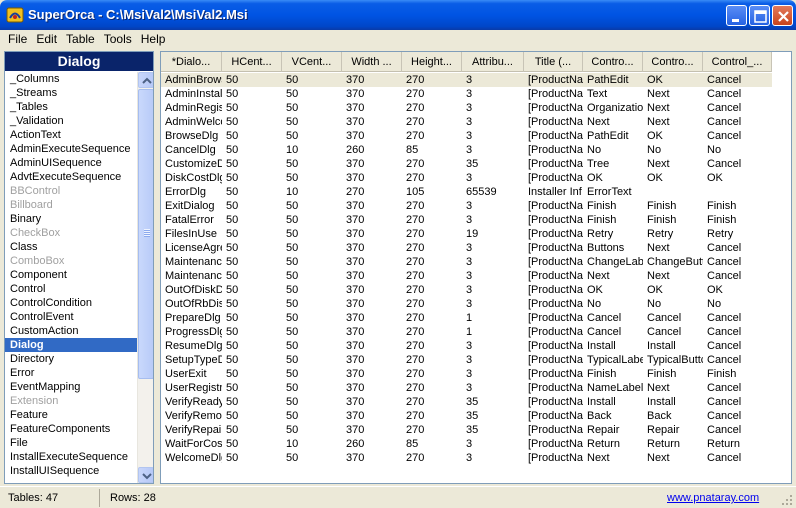  What do you see at coordinates (145, 80) in the screenshot?
I see `scroll-up-button` at bounding box center [145, 80].